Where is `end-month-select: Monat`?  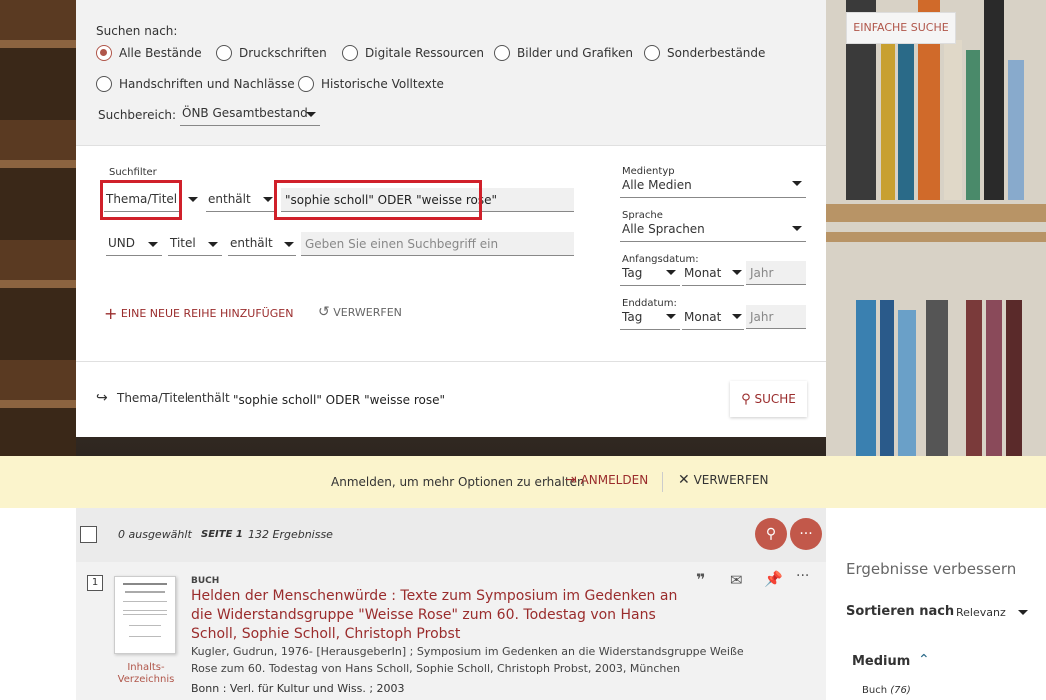 end-month-select: Monat is located at coordinates (713, 319).